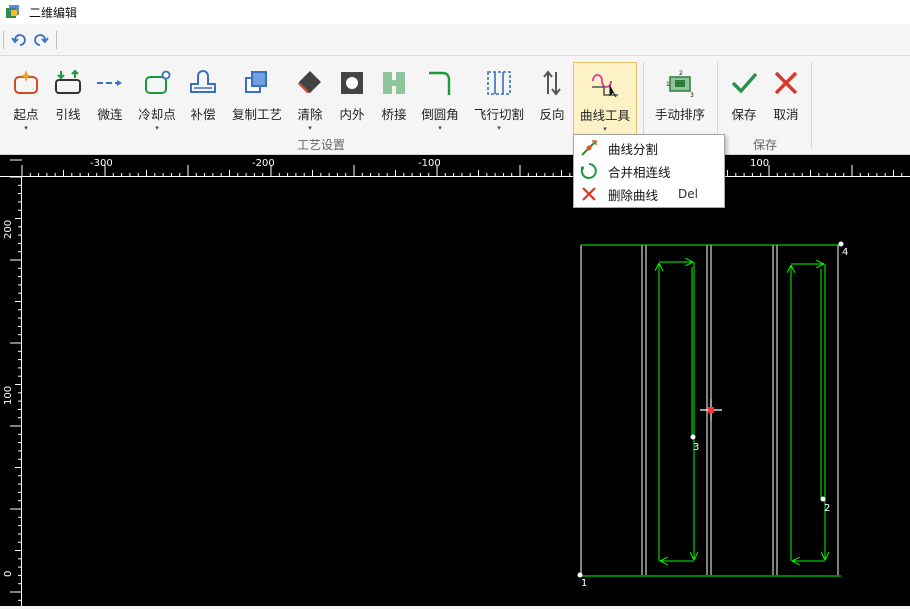 This screenshot has height=609, width=910. I want to click on quick-access-toolbar, so click(455, 40).